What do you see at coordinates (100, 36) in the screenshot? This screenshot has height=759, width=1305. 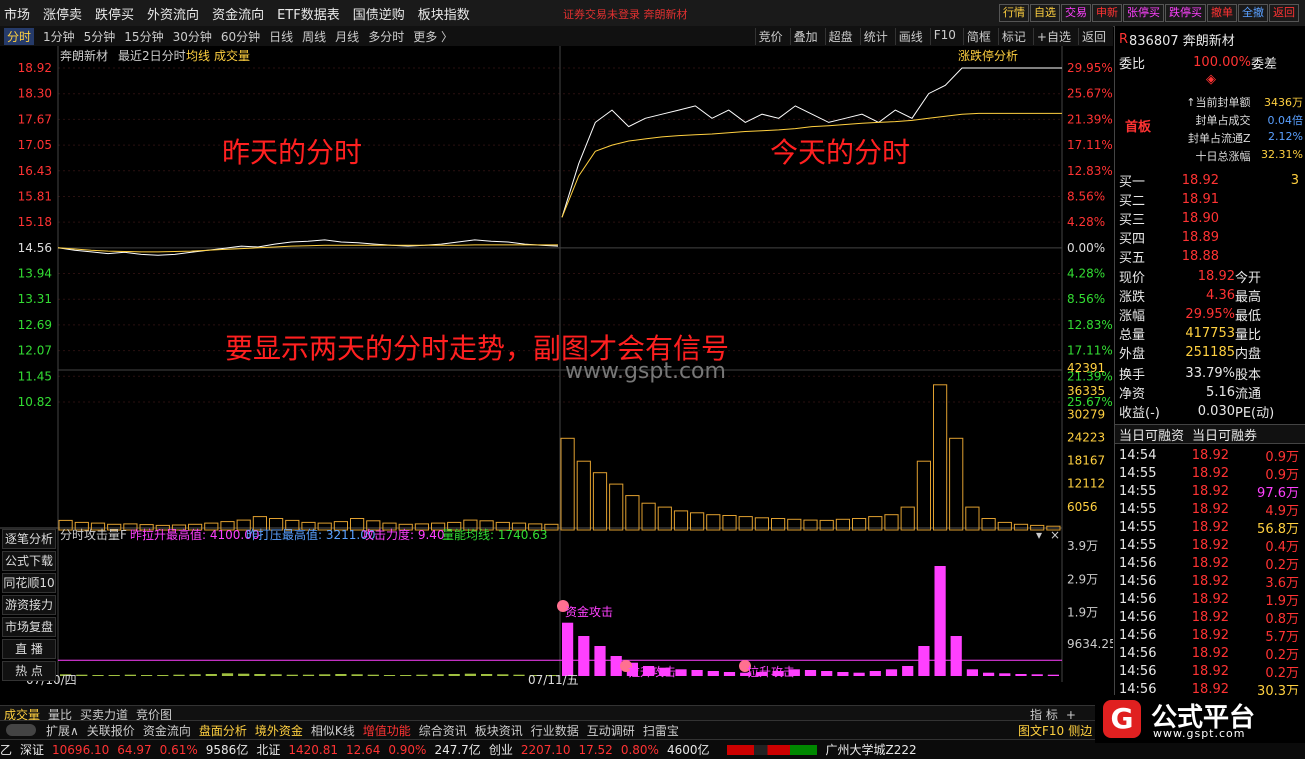 I see `period-tab: 5分钟` at bounding box center [100, 36].